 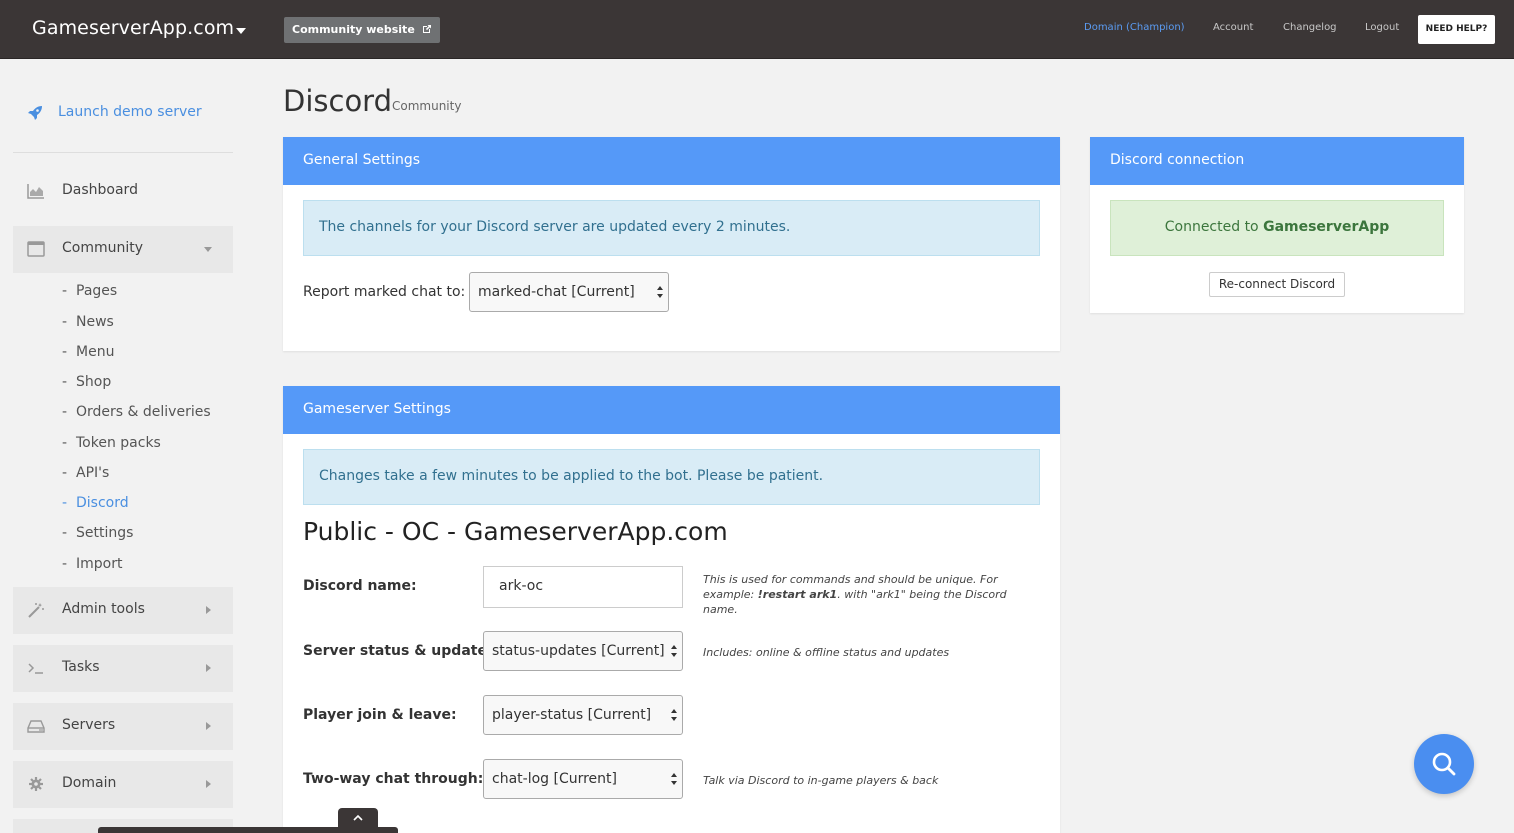 I want to click on sidebar-item-servers: Servers, so click(x=123, y=726).